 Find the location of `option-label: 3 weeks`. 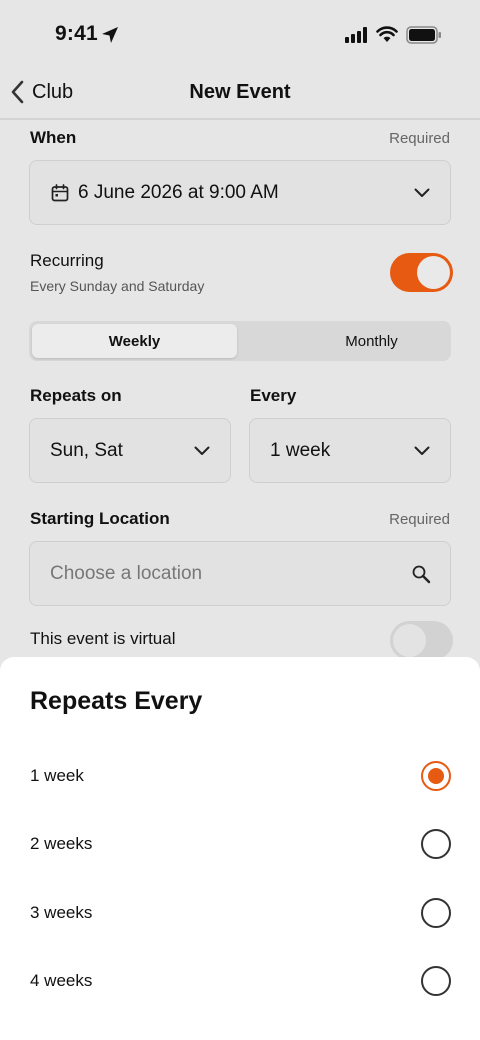

option-label: 3 weeks is located at coordinates (61, 912).